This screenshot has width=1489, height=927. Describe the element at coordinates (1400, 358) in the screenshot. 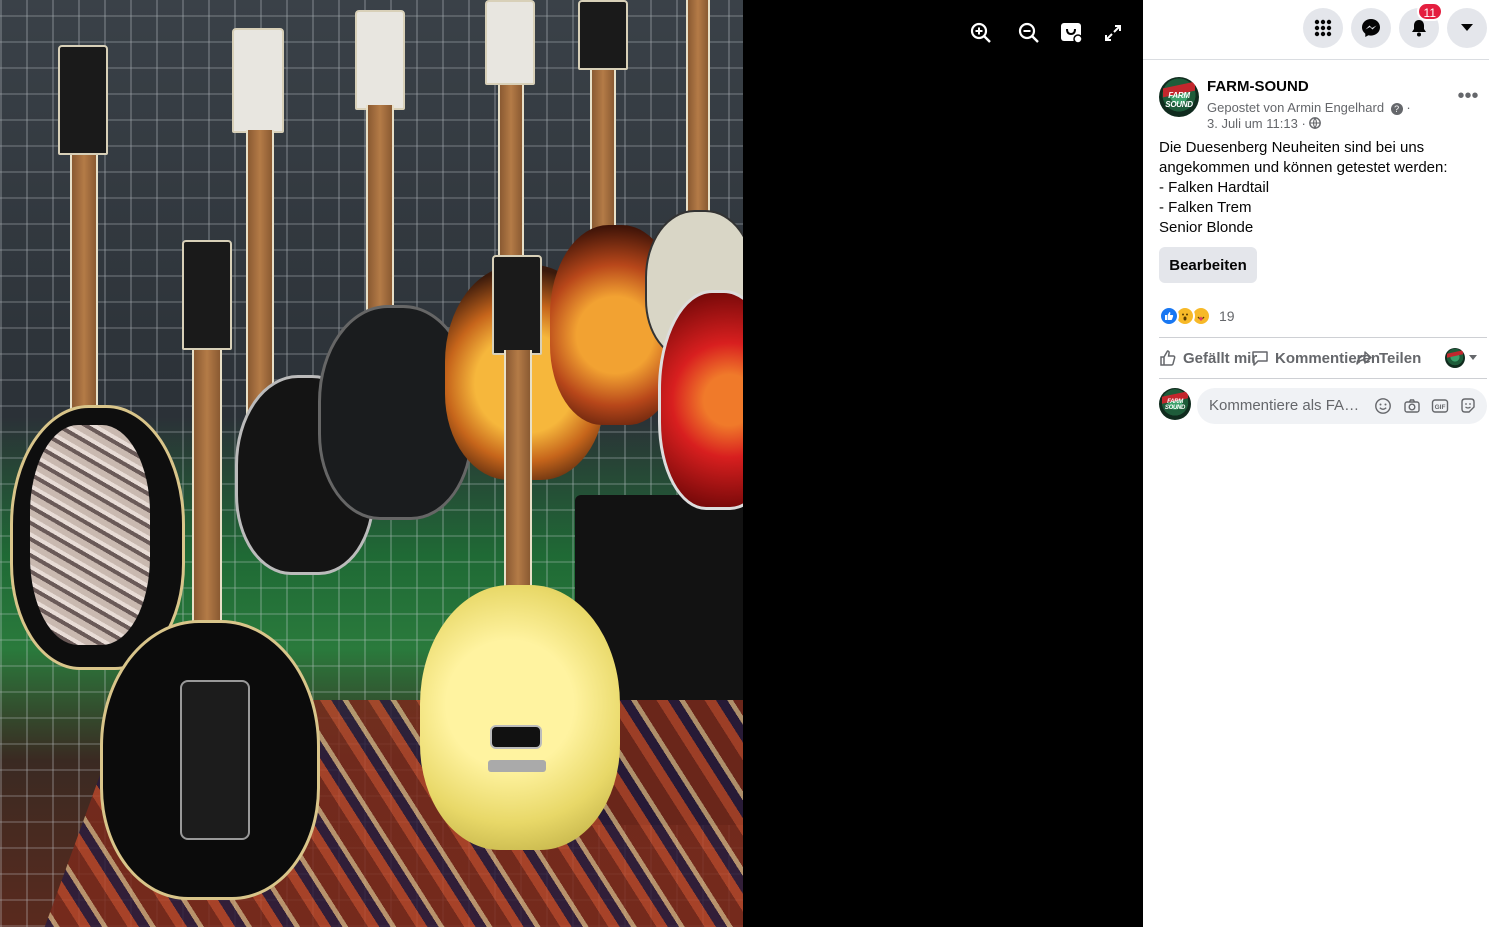

I see `share-label: Teilen` at that location.